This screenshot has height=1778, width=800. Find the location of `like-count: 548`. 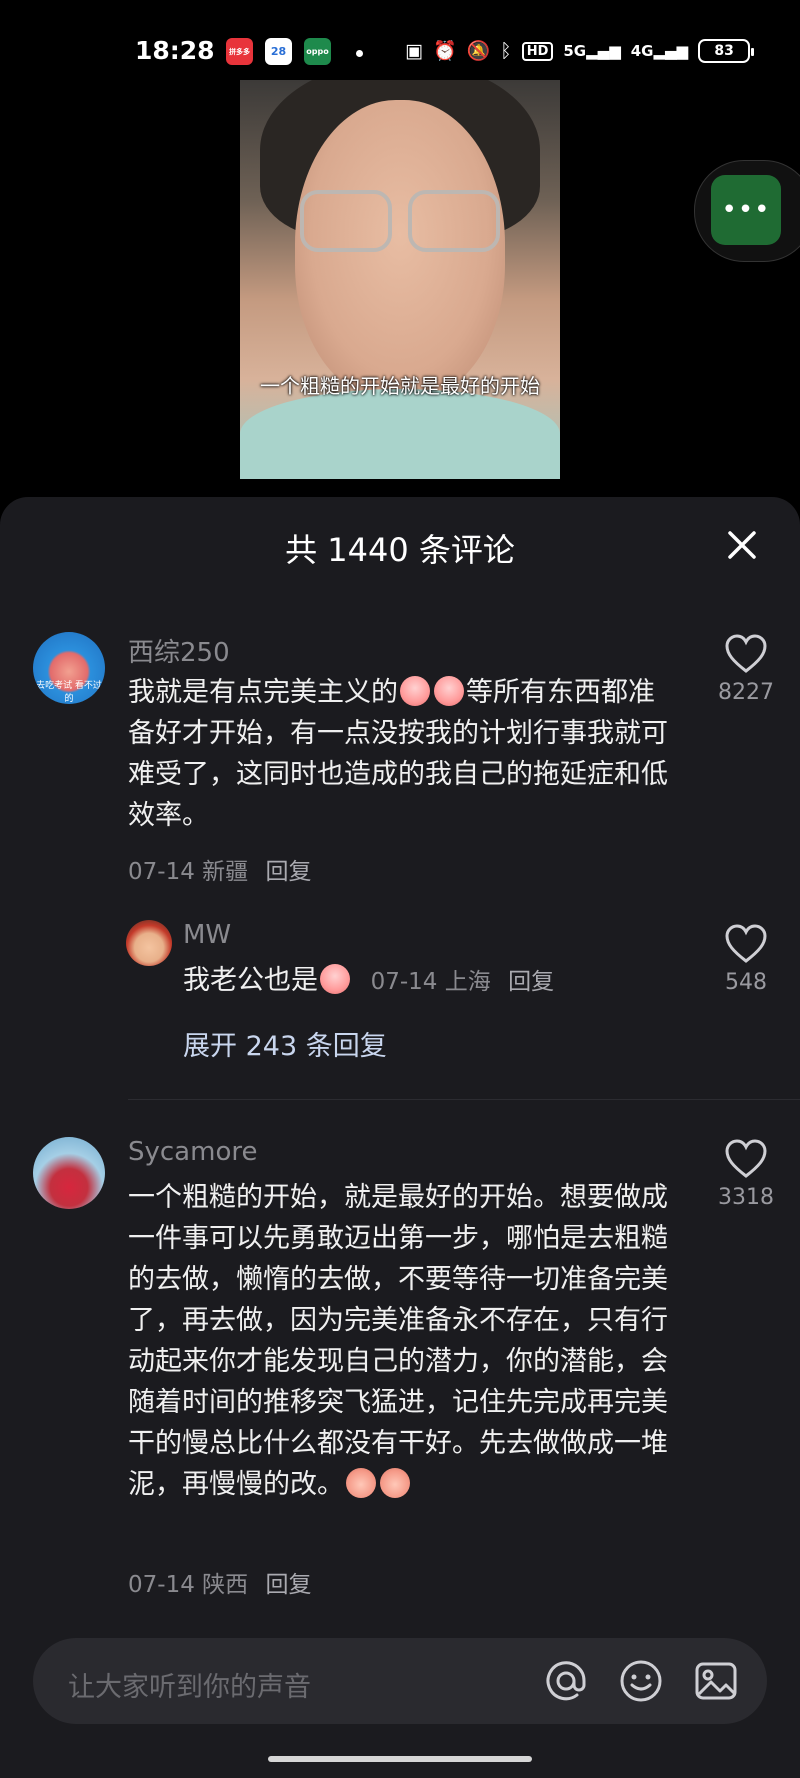

like-count: 548 is located at coordinates (746, 982).